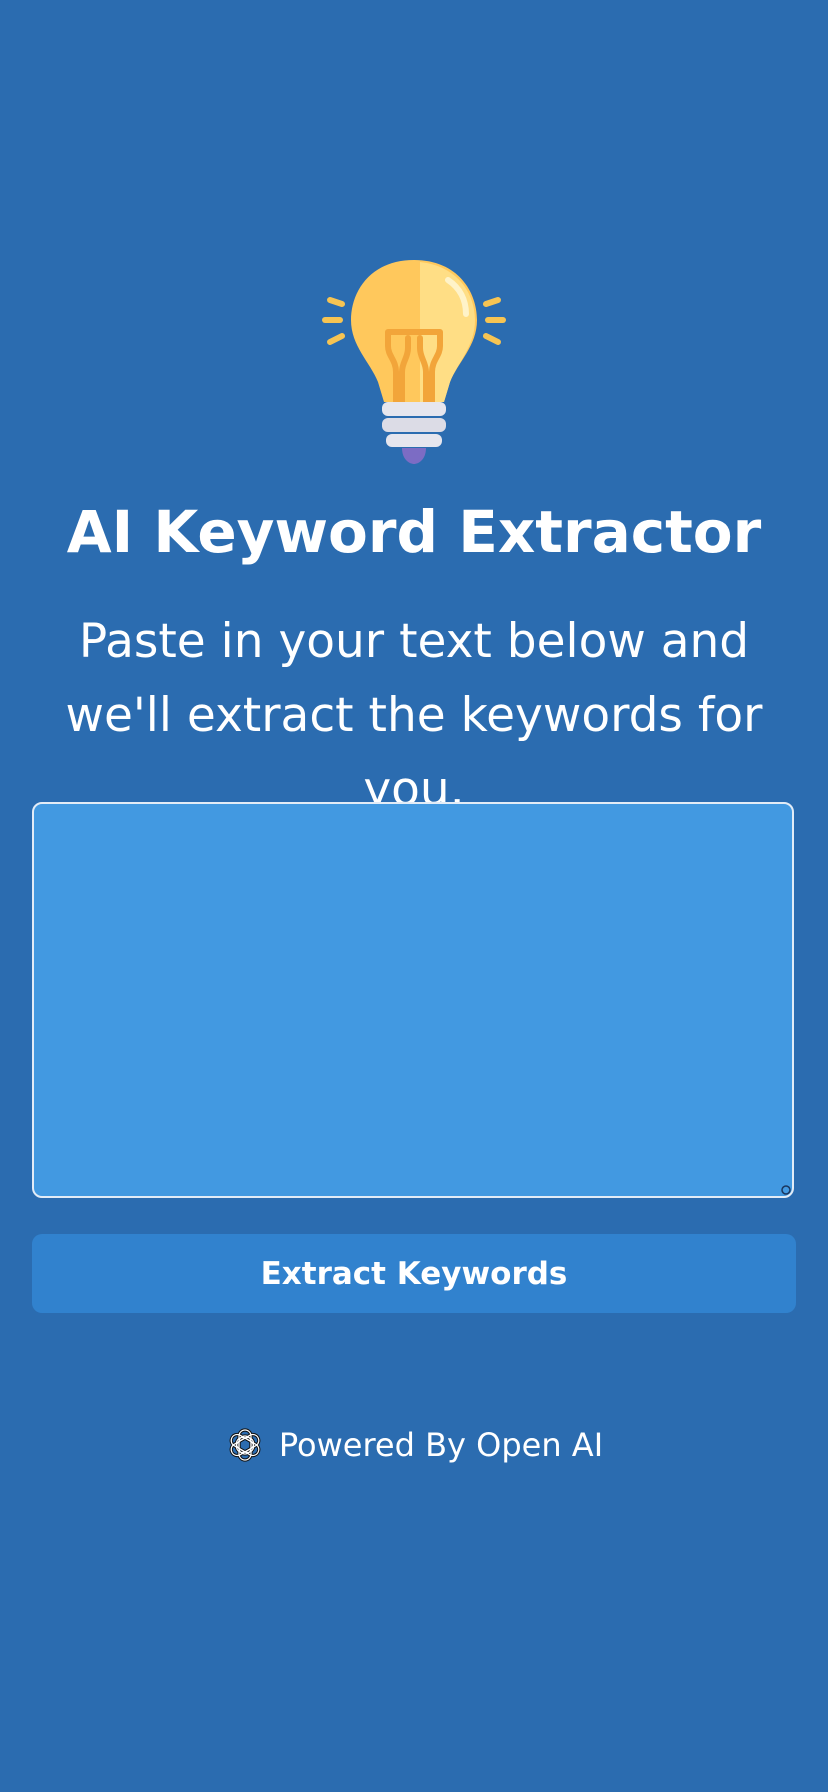 Image resolution: width=828 pixels, height=1792 pixels. Describe the element at coordinates (414, 362) in the screenshot. I see `lightbulb-icon` at that location.